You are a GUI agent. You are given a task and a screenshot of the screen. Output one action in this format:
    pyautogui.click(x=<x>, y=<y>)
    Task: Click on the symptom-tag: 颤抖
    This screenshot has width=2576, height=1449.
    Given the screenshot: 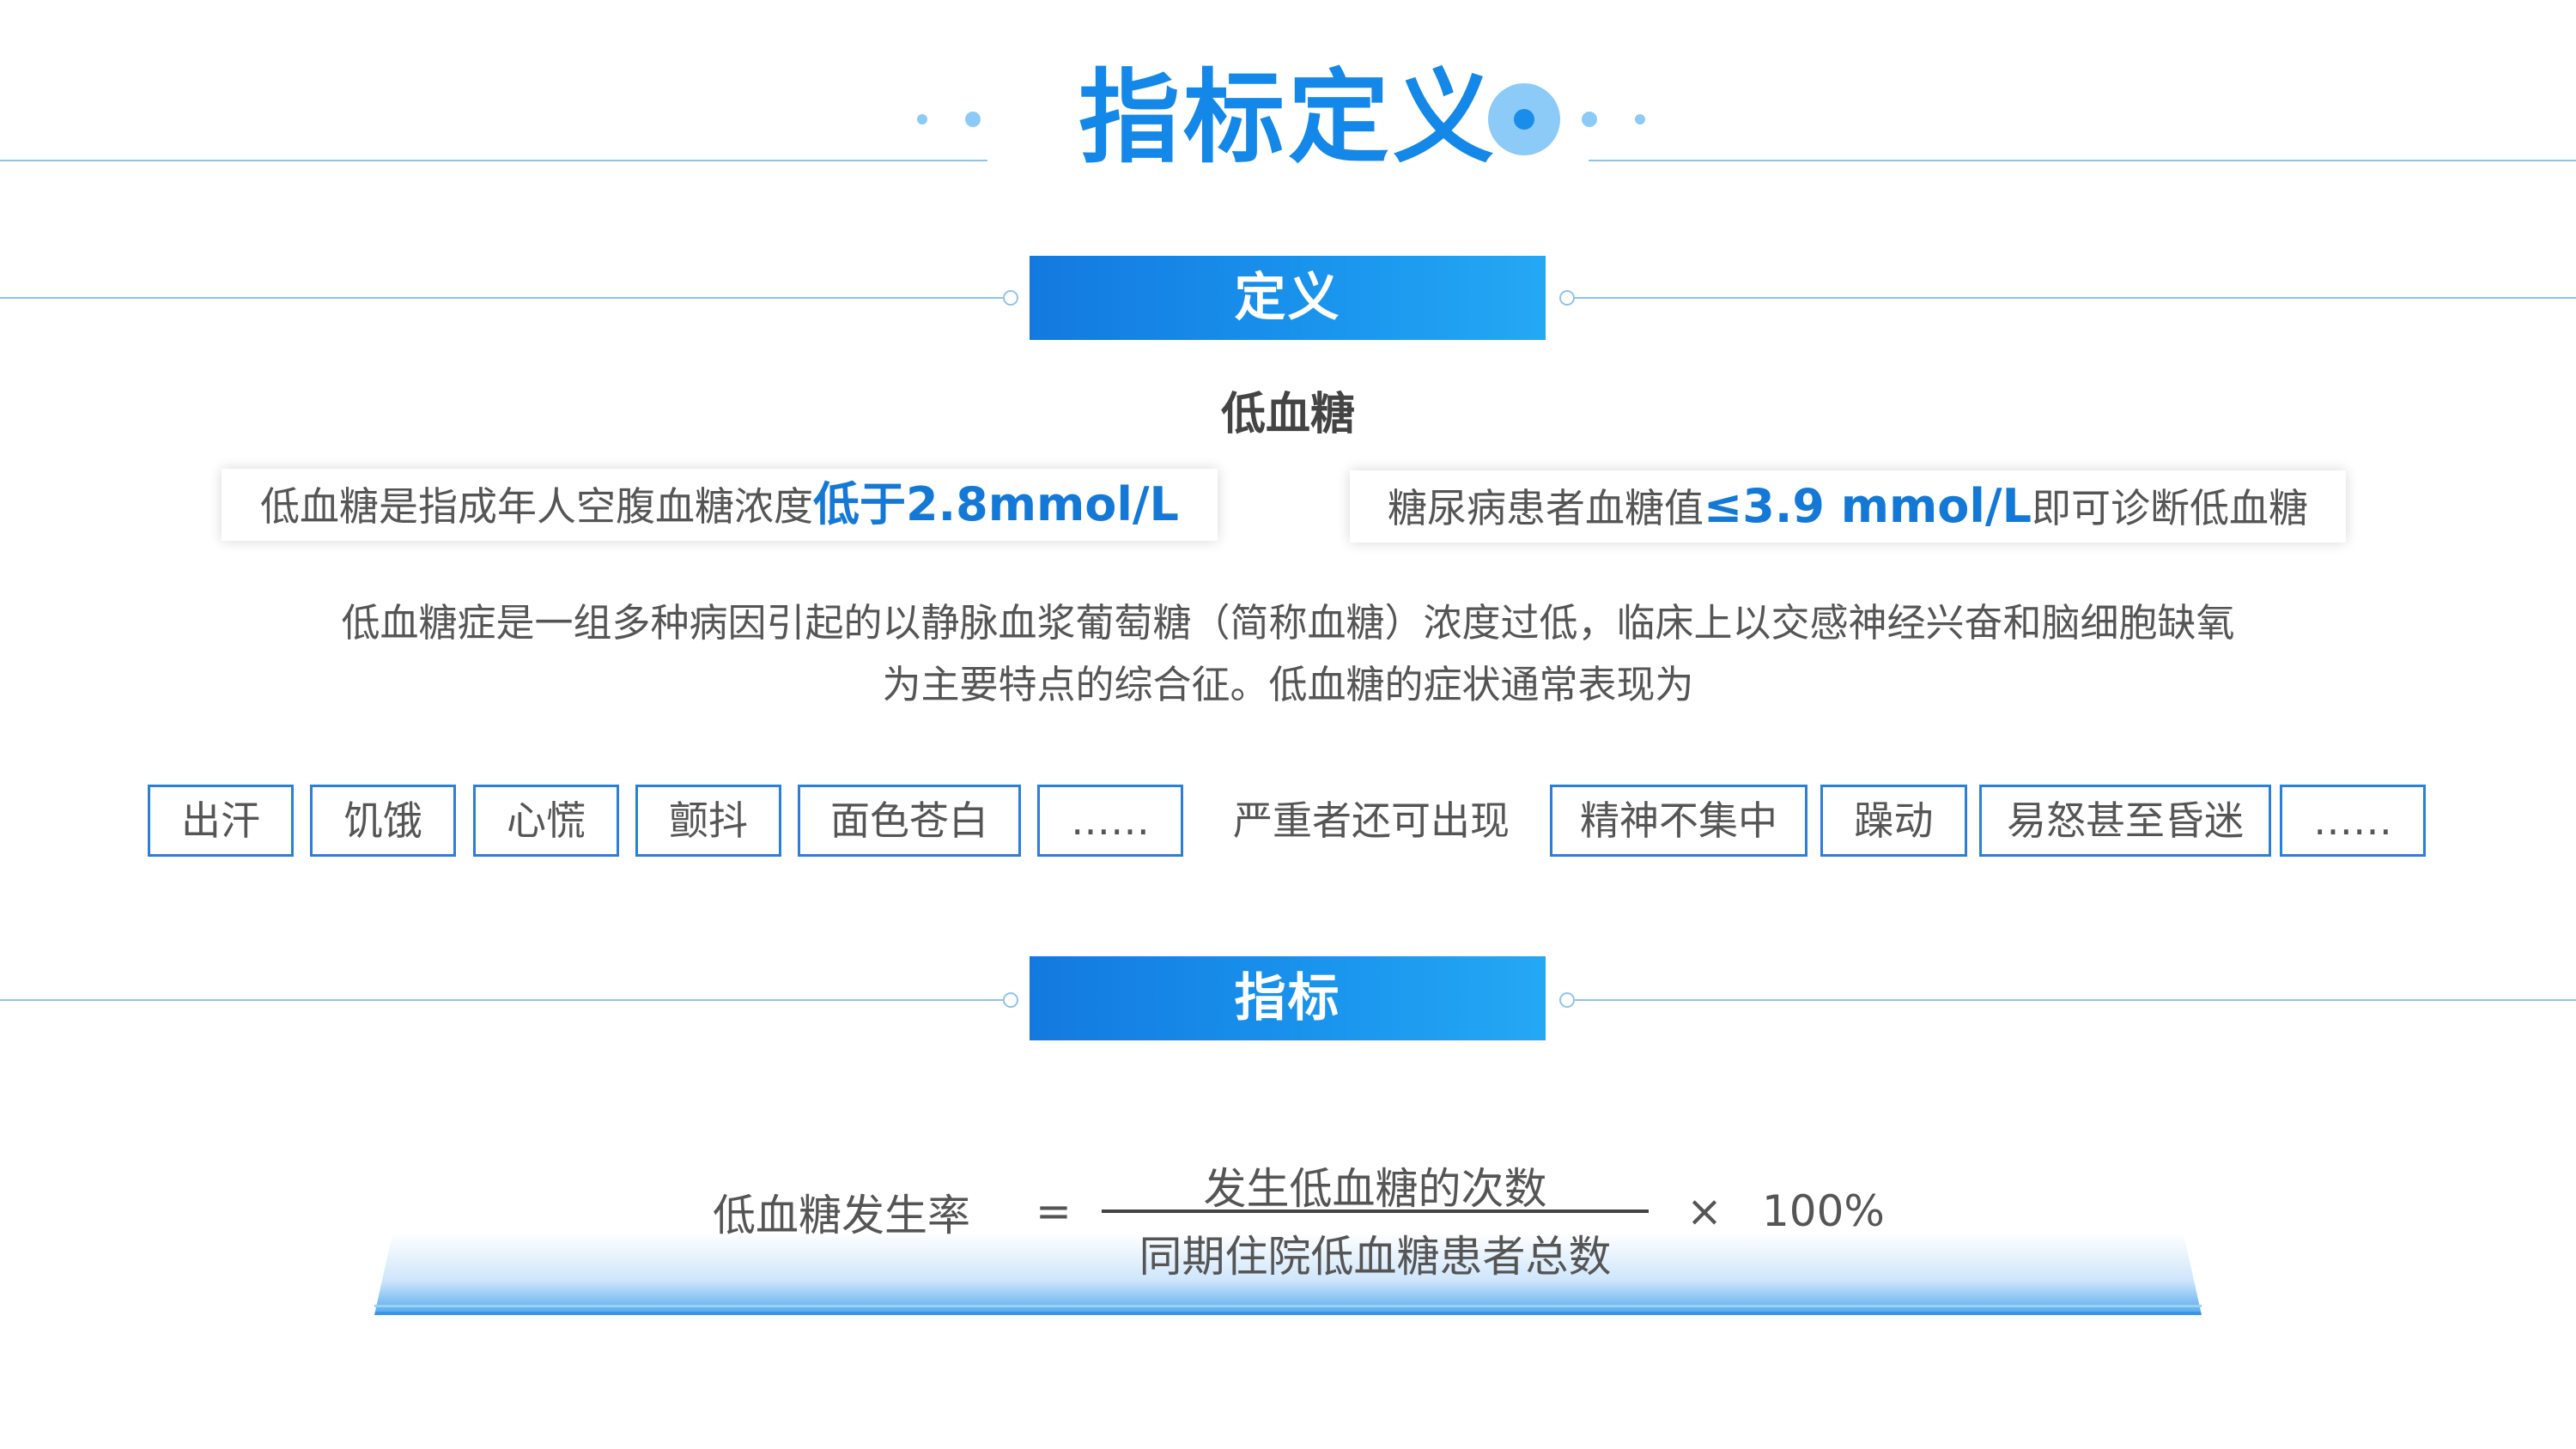 What is the action you would take?
    pyautogui.click(x=708, y=821)
    